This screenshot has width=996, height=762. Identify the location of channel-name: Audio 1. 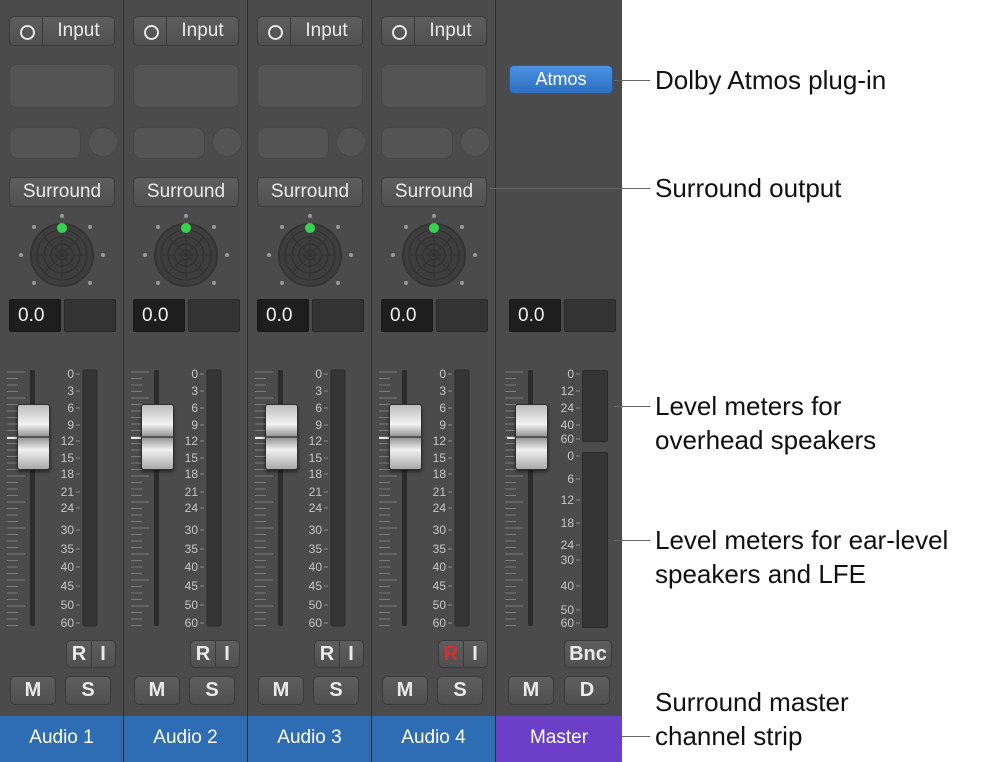
(61, 739).